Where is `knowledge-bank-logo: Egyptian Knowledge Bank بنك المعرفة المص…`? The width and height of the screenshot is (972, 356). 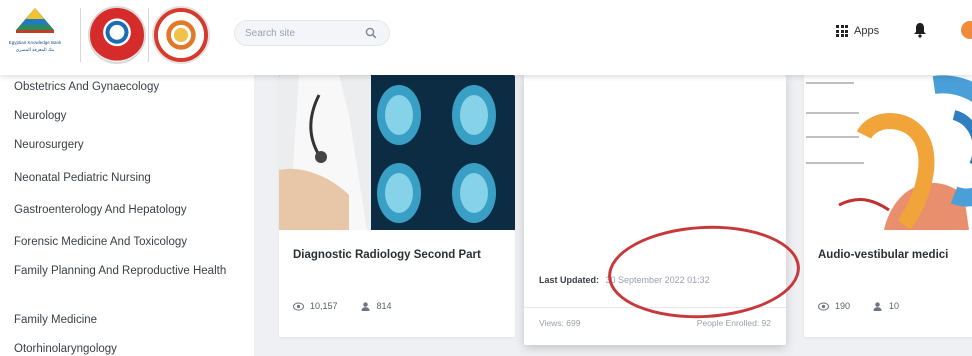 knowledge-bank-logo: Egyptian Knowledge Bank بنك المعرفة المص… is located at coordinates (35, 36).